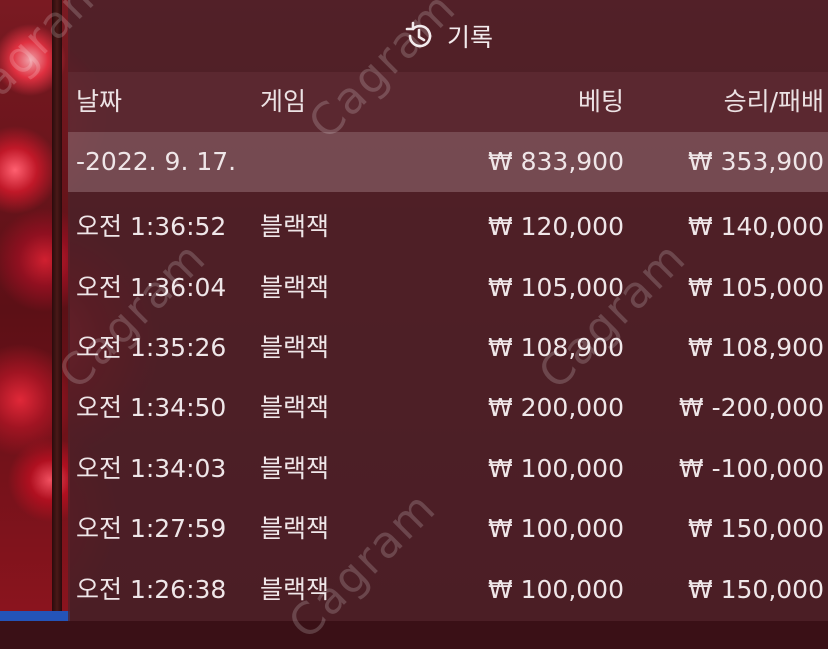 Image resolution: width=828 pixels, height=649 pixels. I want to click on history-header: 기록, so click(448, 36).